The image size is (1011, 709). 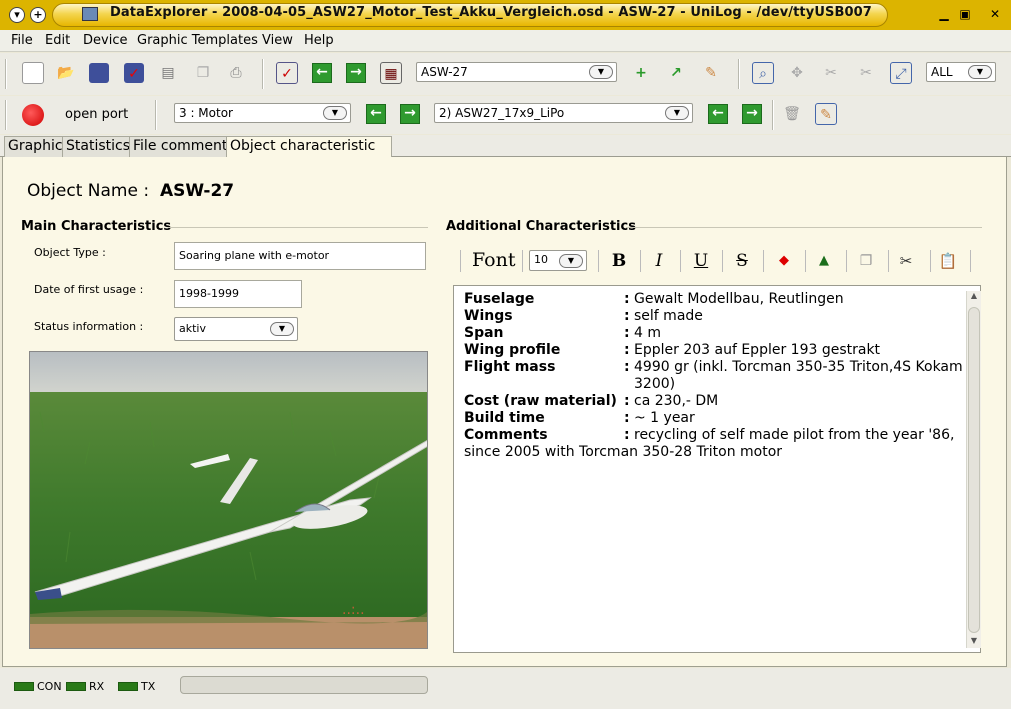 I want to click on zoom-icon: ⌕, so click(x=763, y=73).